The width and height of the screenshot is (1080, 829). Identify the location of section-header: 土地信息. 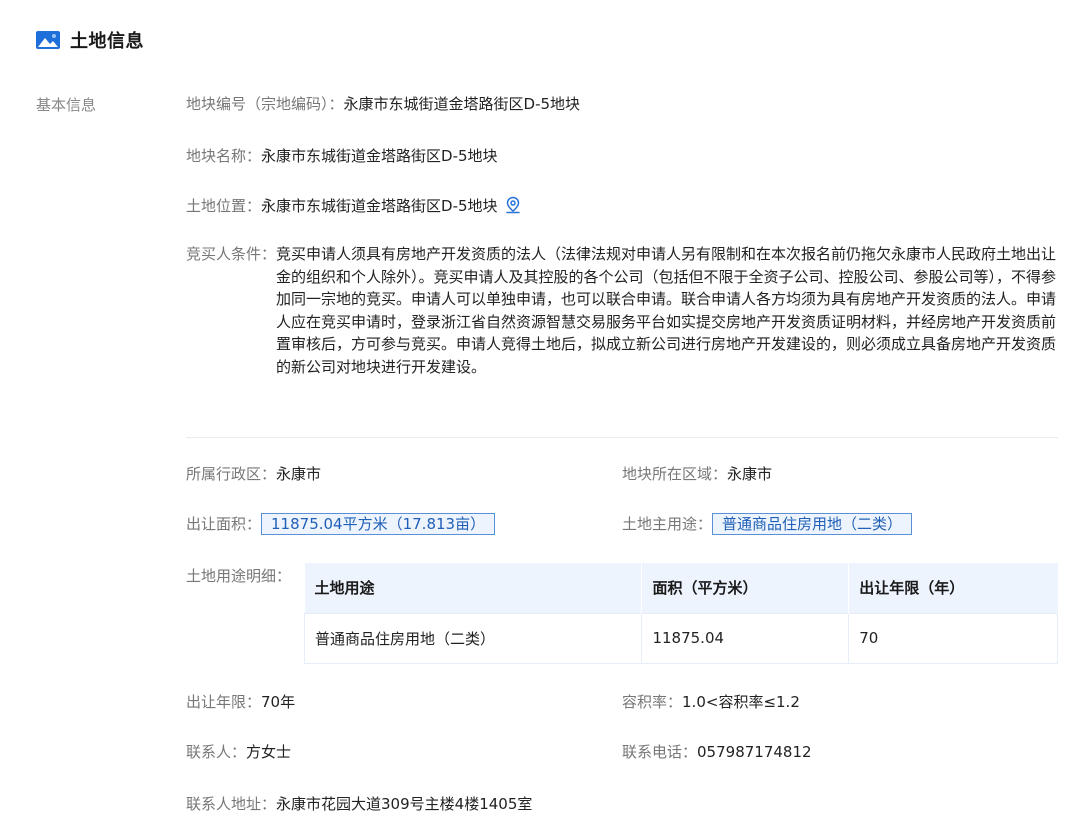
(90, 40).